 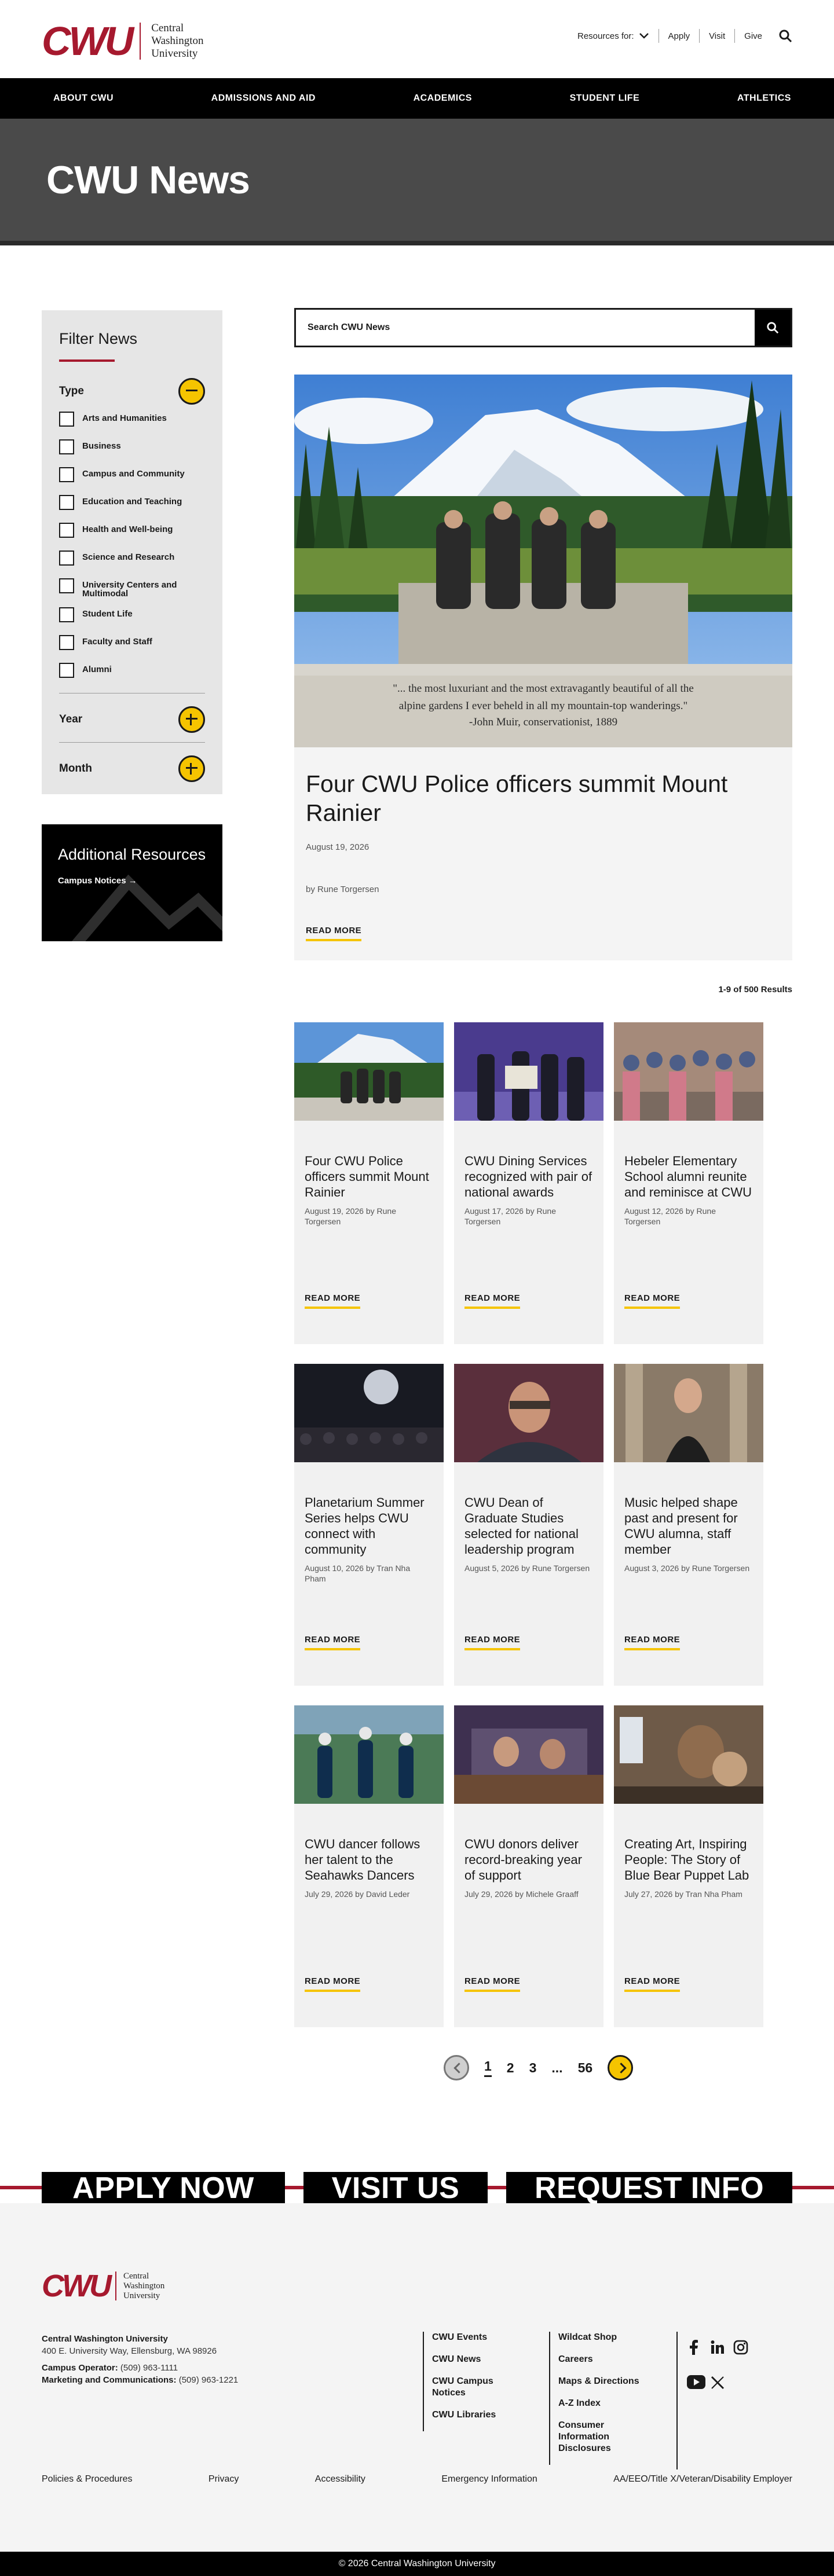 I want to click on footer-link: CWU Libraries, so click(x=464, y=2415).